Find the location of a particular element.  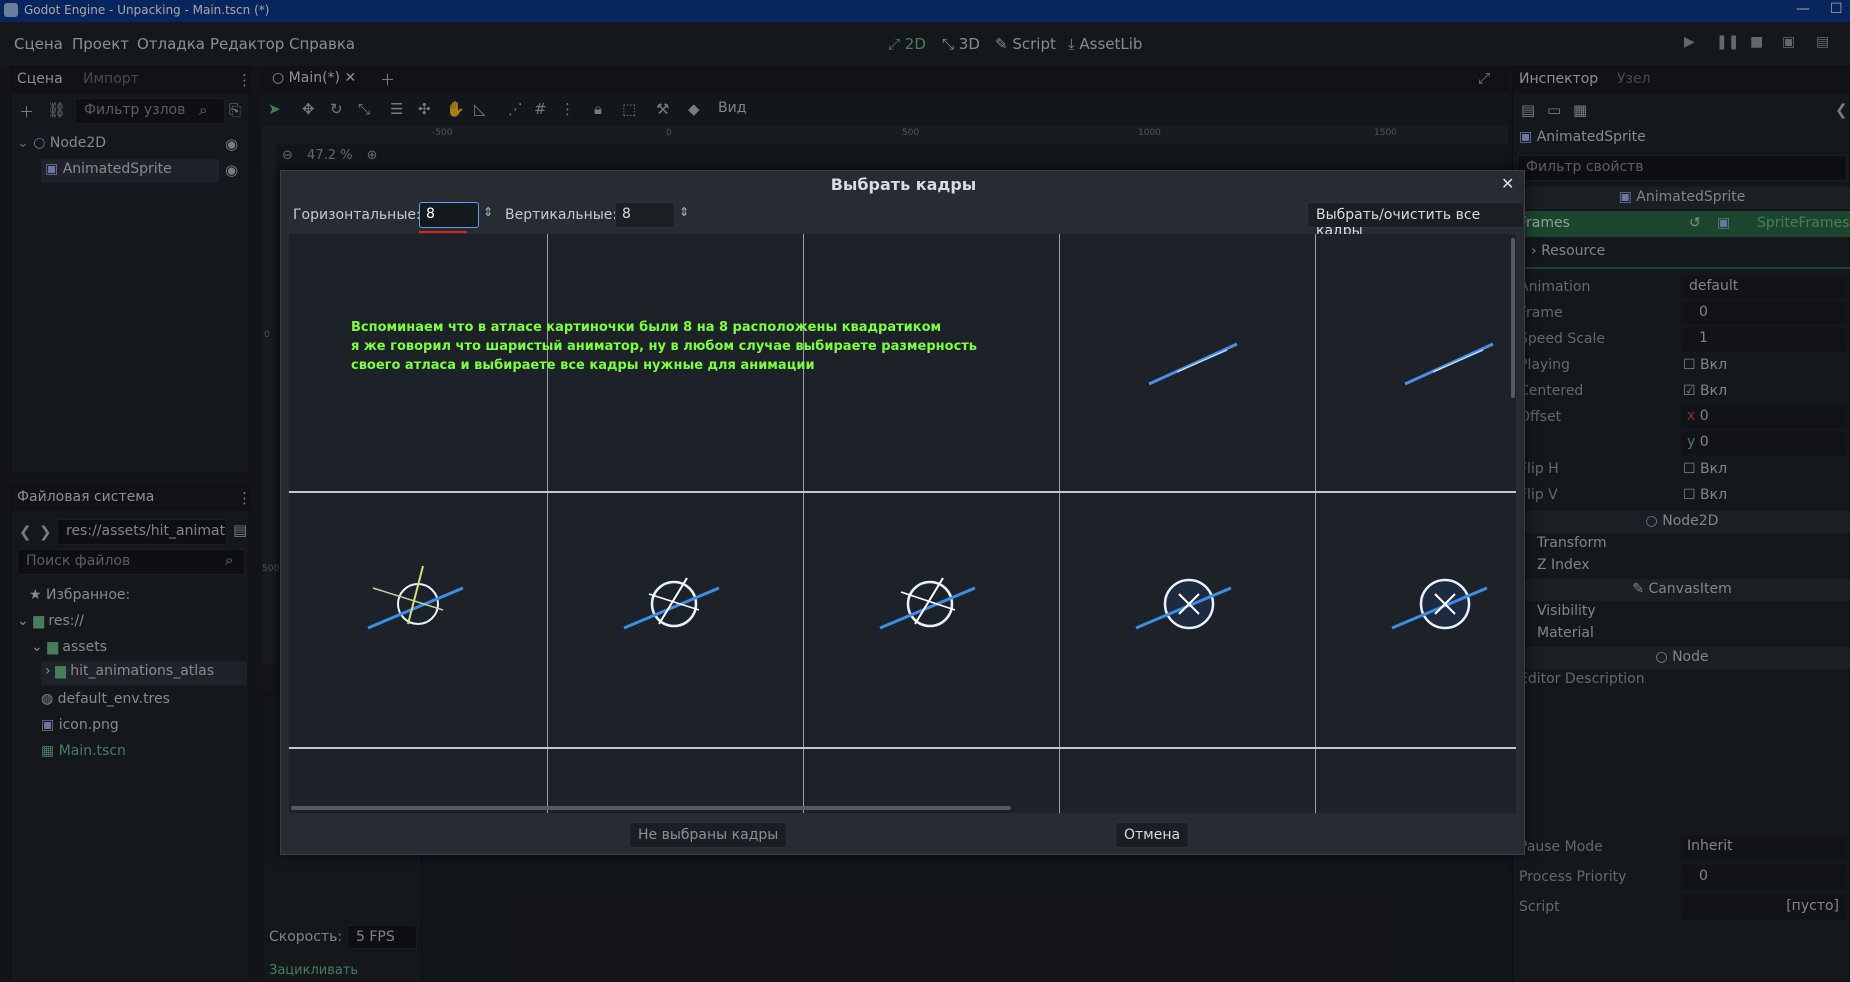

horizontal-input: 8 is located at coordinates (449, 215).